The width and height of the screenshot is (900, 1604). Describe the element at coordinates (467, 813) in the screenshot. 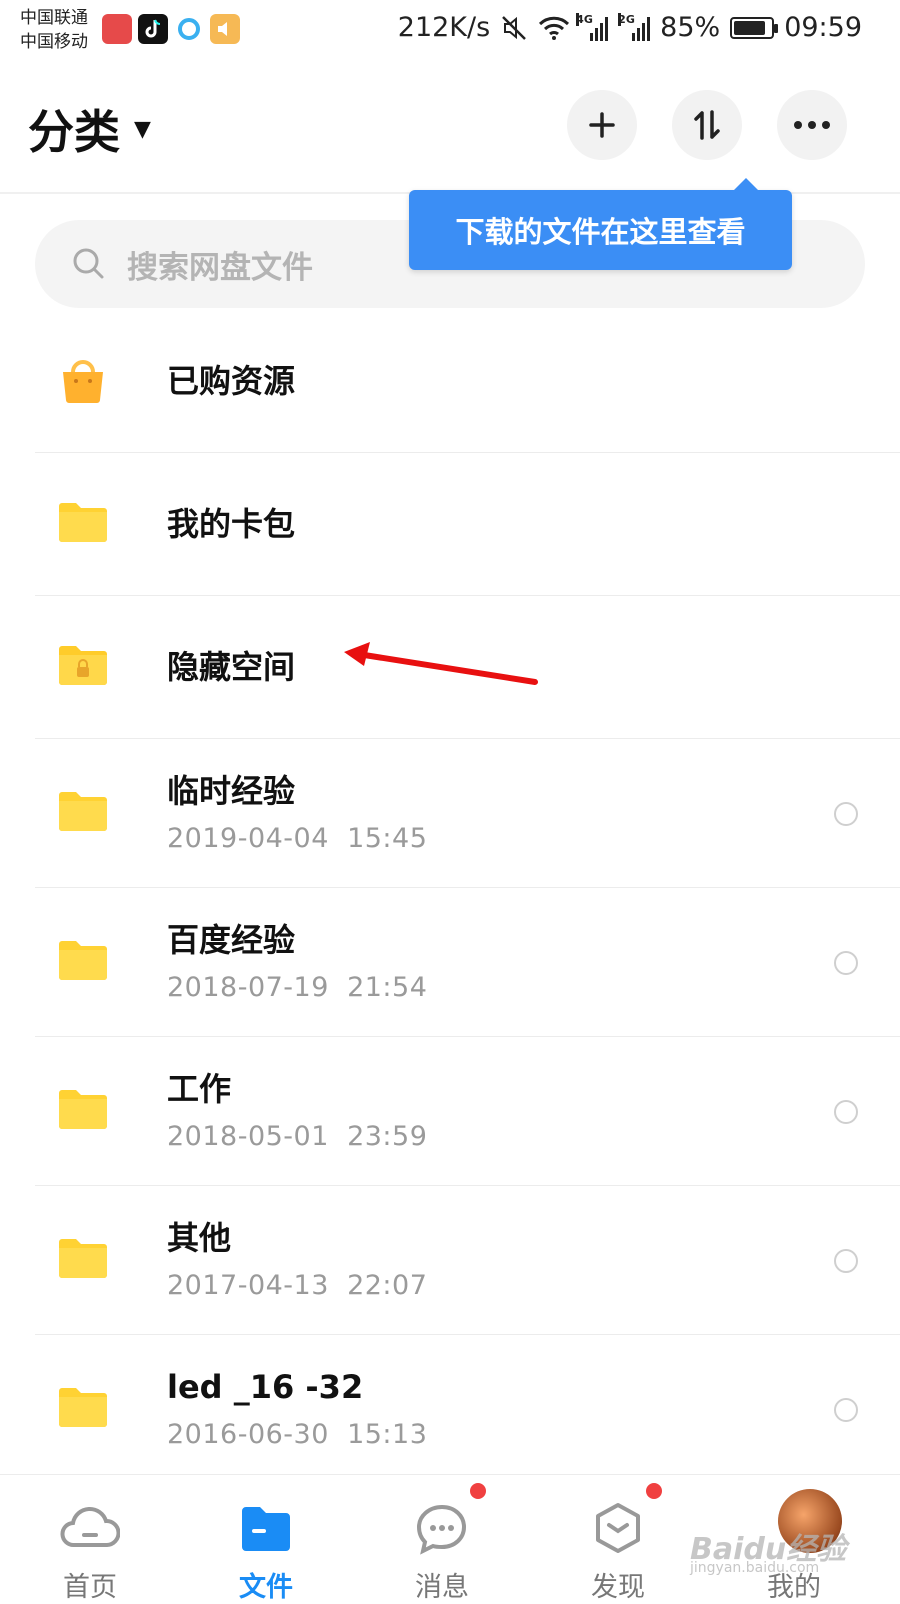

I see `list-item-folder: 临时经验 2019-04-04 15:45` at that location.